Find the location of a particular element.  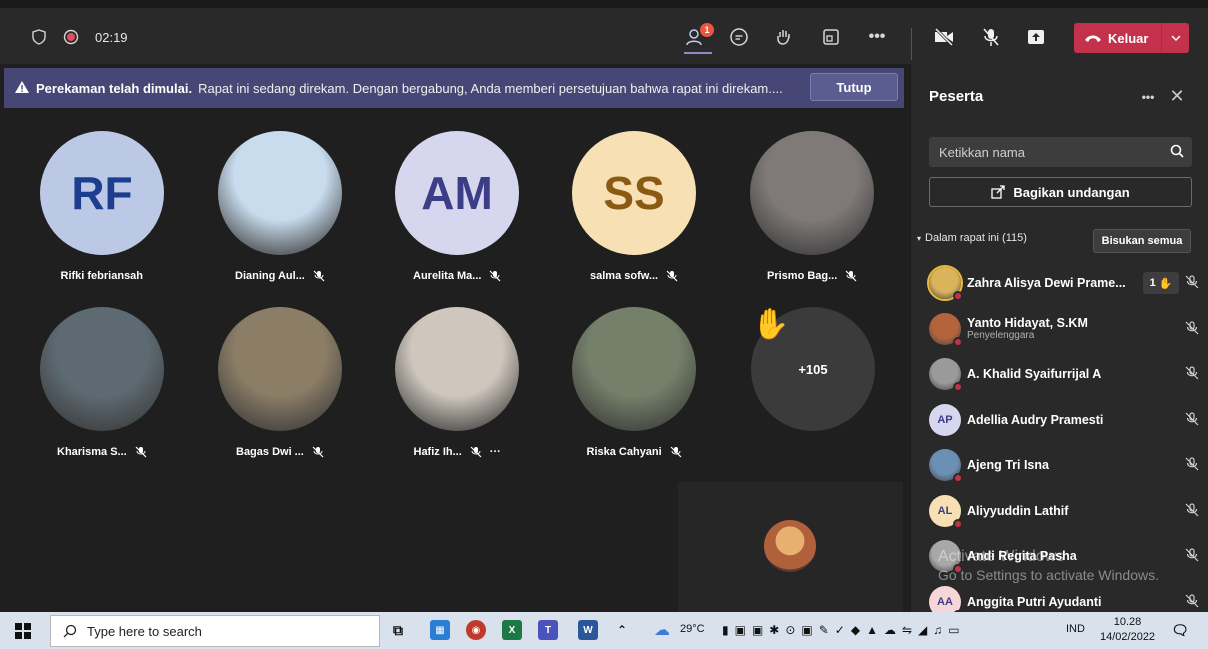

participant-video-tile: RF is located at coordinates (102, 193).